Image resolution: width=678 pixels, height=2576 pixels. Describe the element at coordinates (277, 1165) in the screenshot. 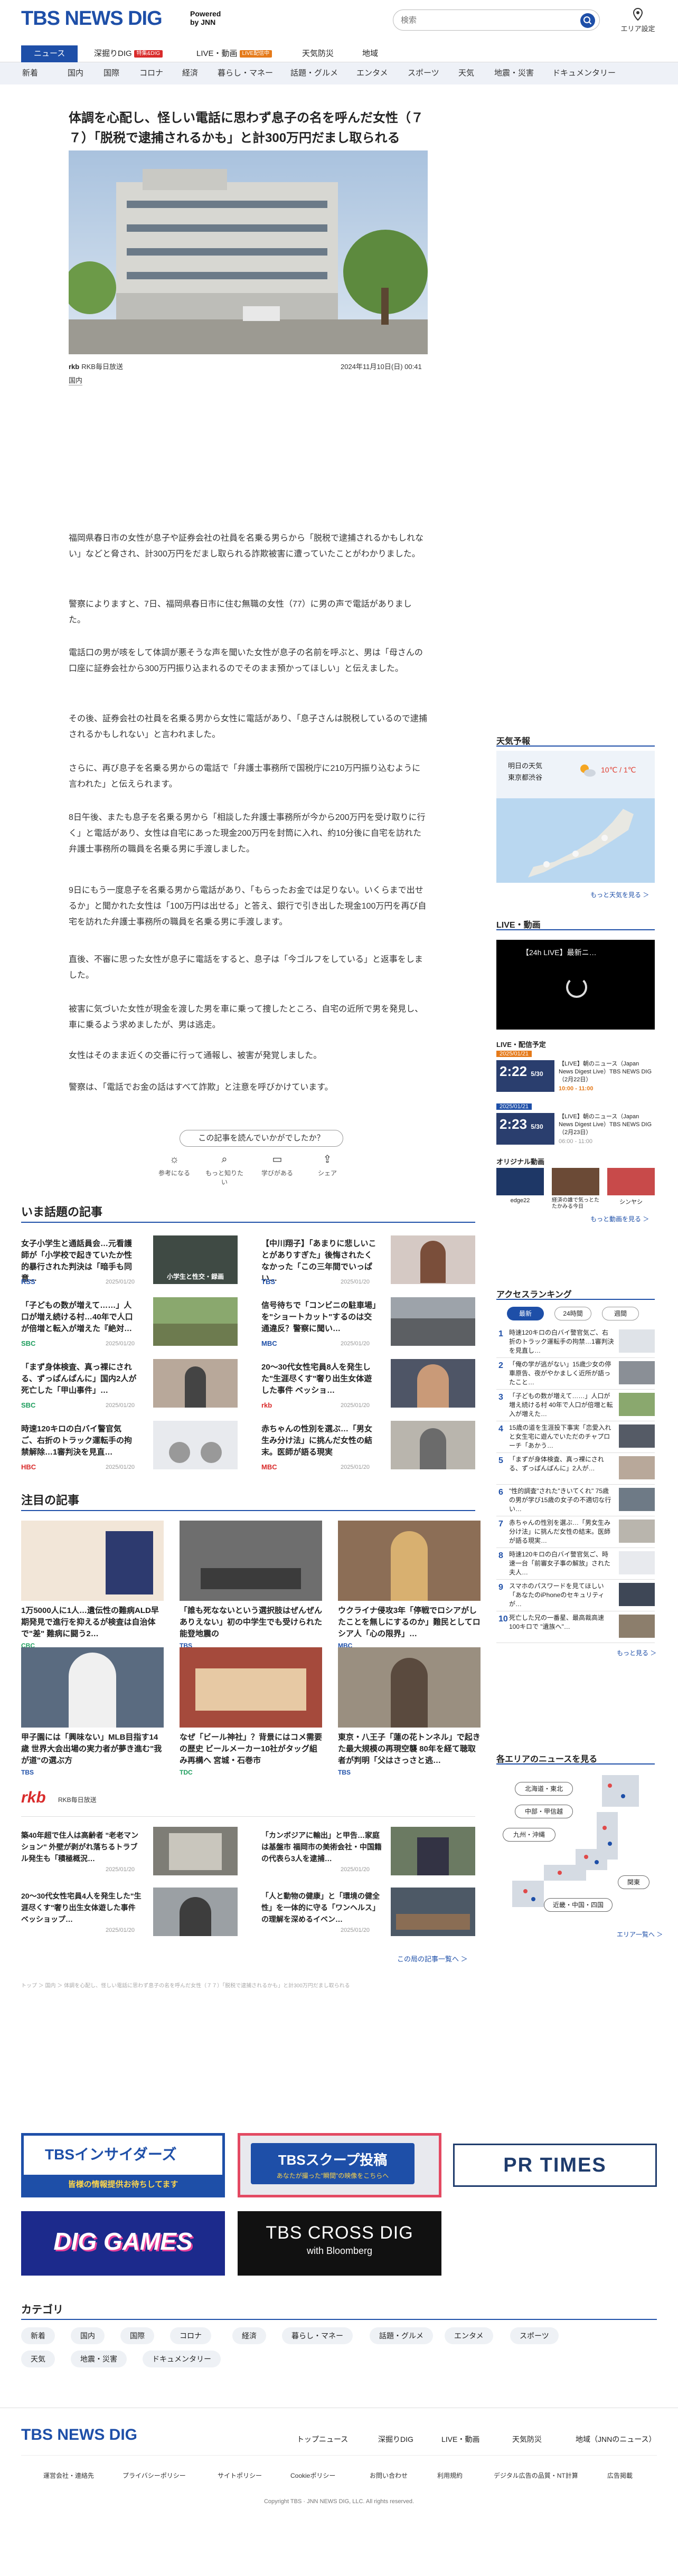

I see `reaction-learn-button: ▭ 学びがある` at that location.